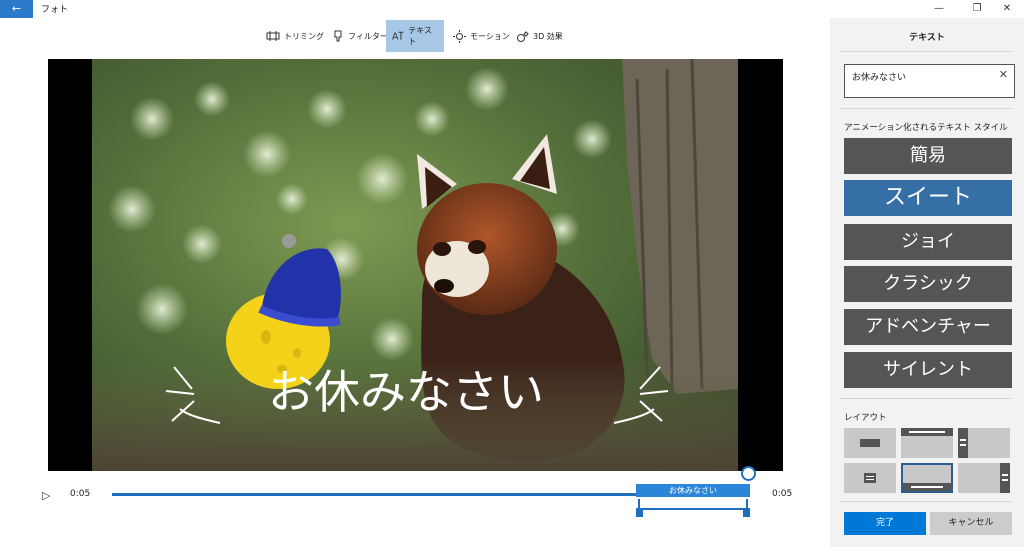  I want to click on panel-title: テキスト, so click(927, 38).